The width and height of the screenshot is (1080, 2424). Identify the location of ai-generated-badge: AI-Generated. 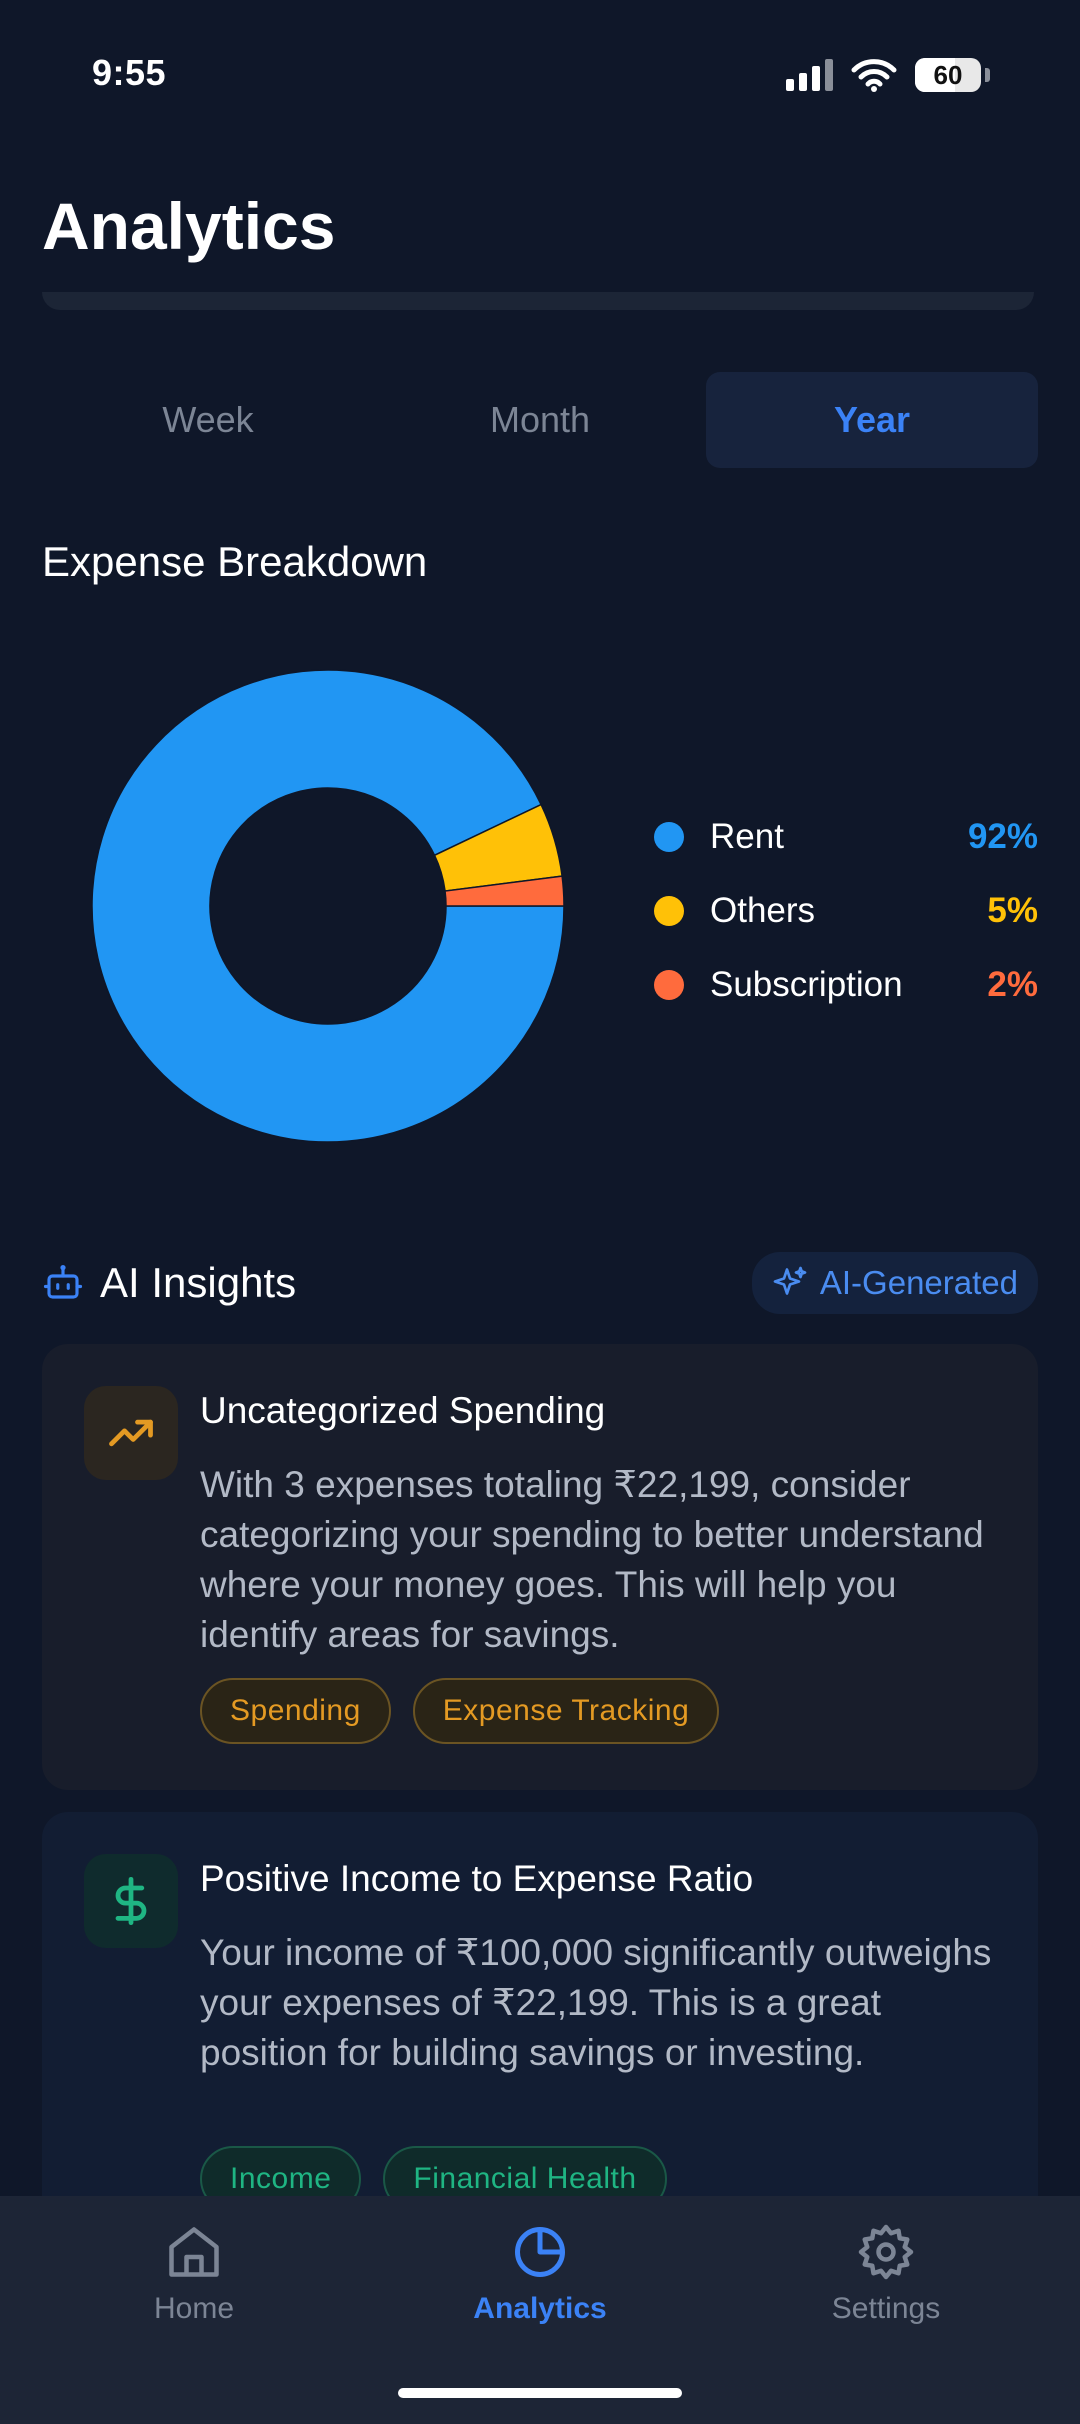
(894, 1283).